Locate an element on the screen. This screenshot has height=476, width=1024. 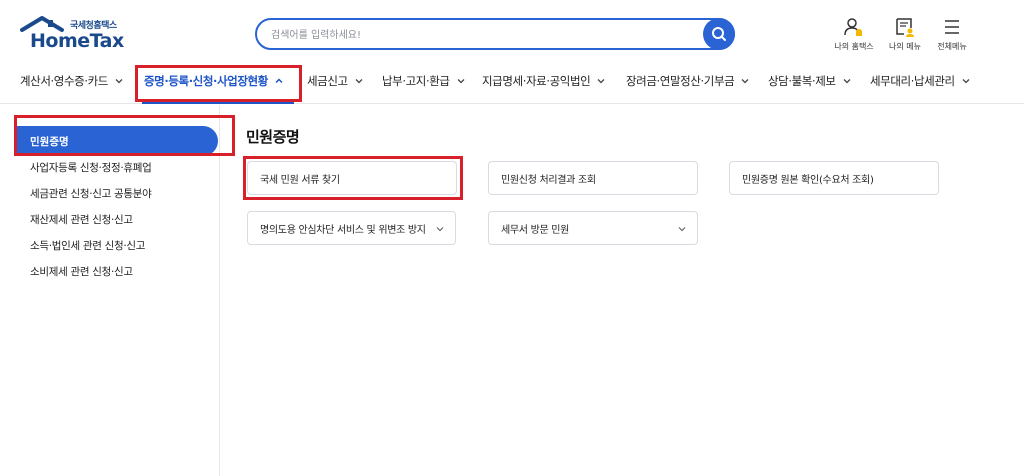
header: 국세청홈택스 HomeTax 나의 홈택스 나의 메뉴 is located at coordinates (512, 32).